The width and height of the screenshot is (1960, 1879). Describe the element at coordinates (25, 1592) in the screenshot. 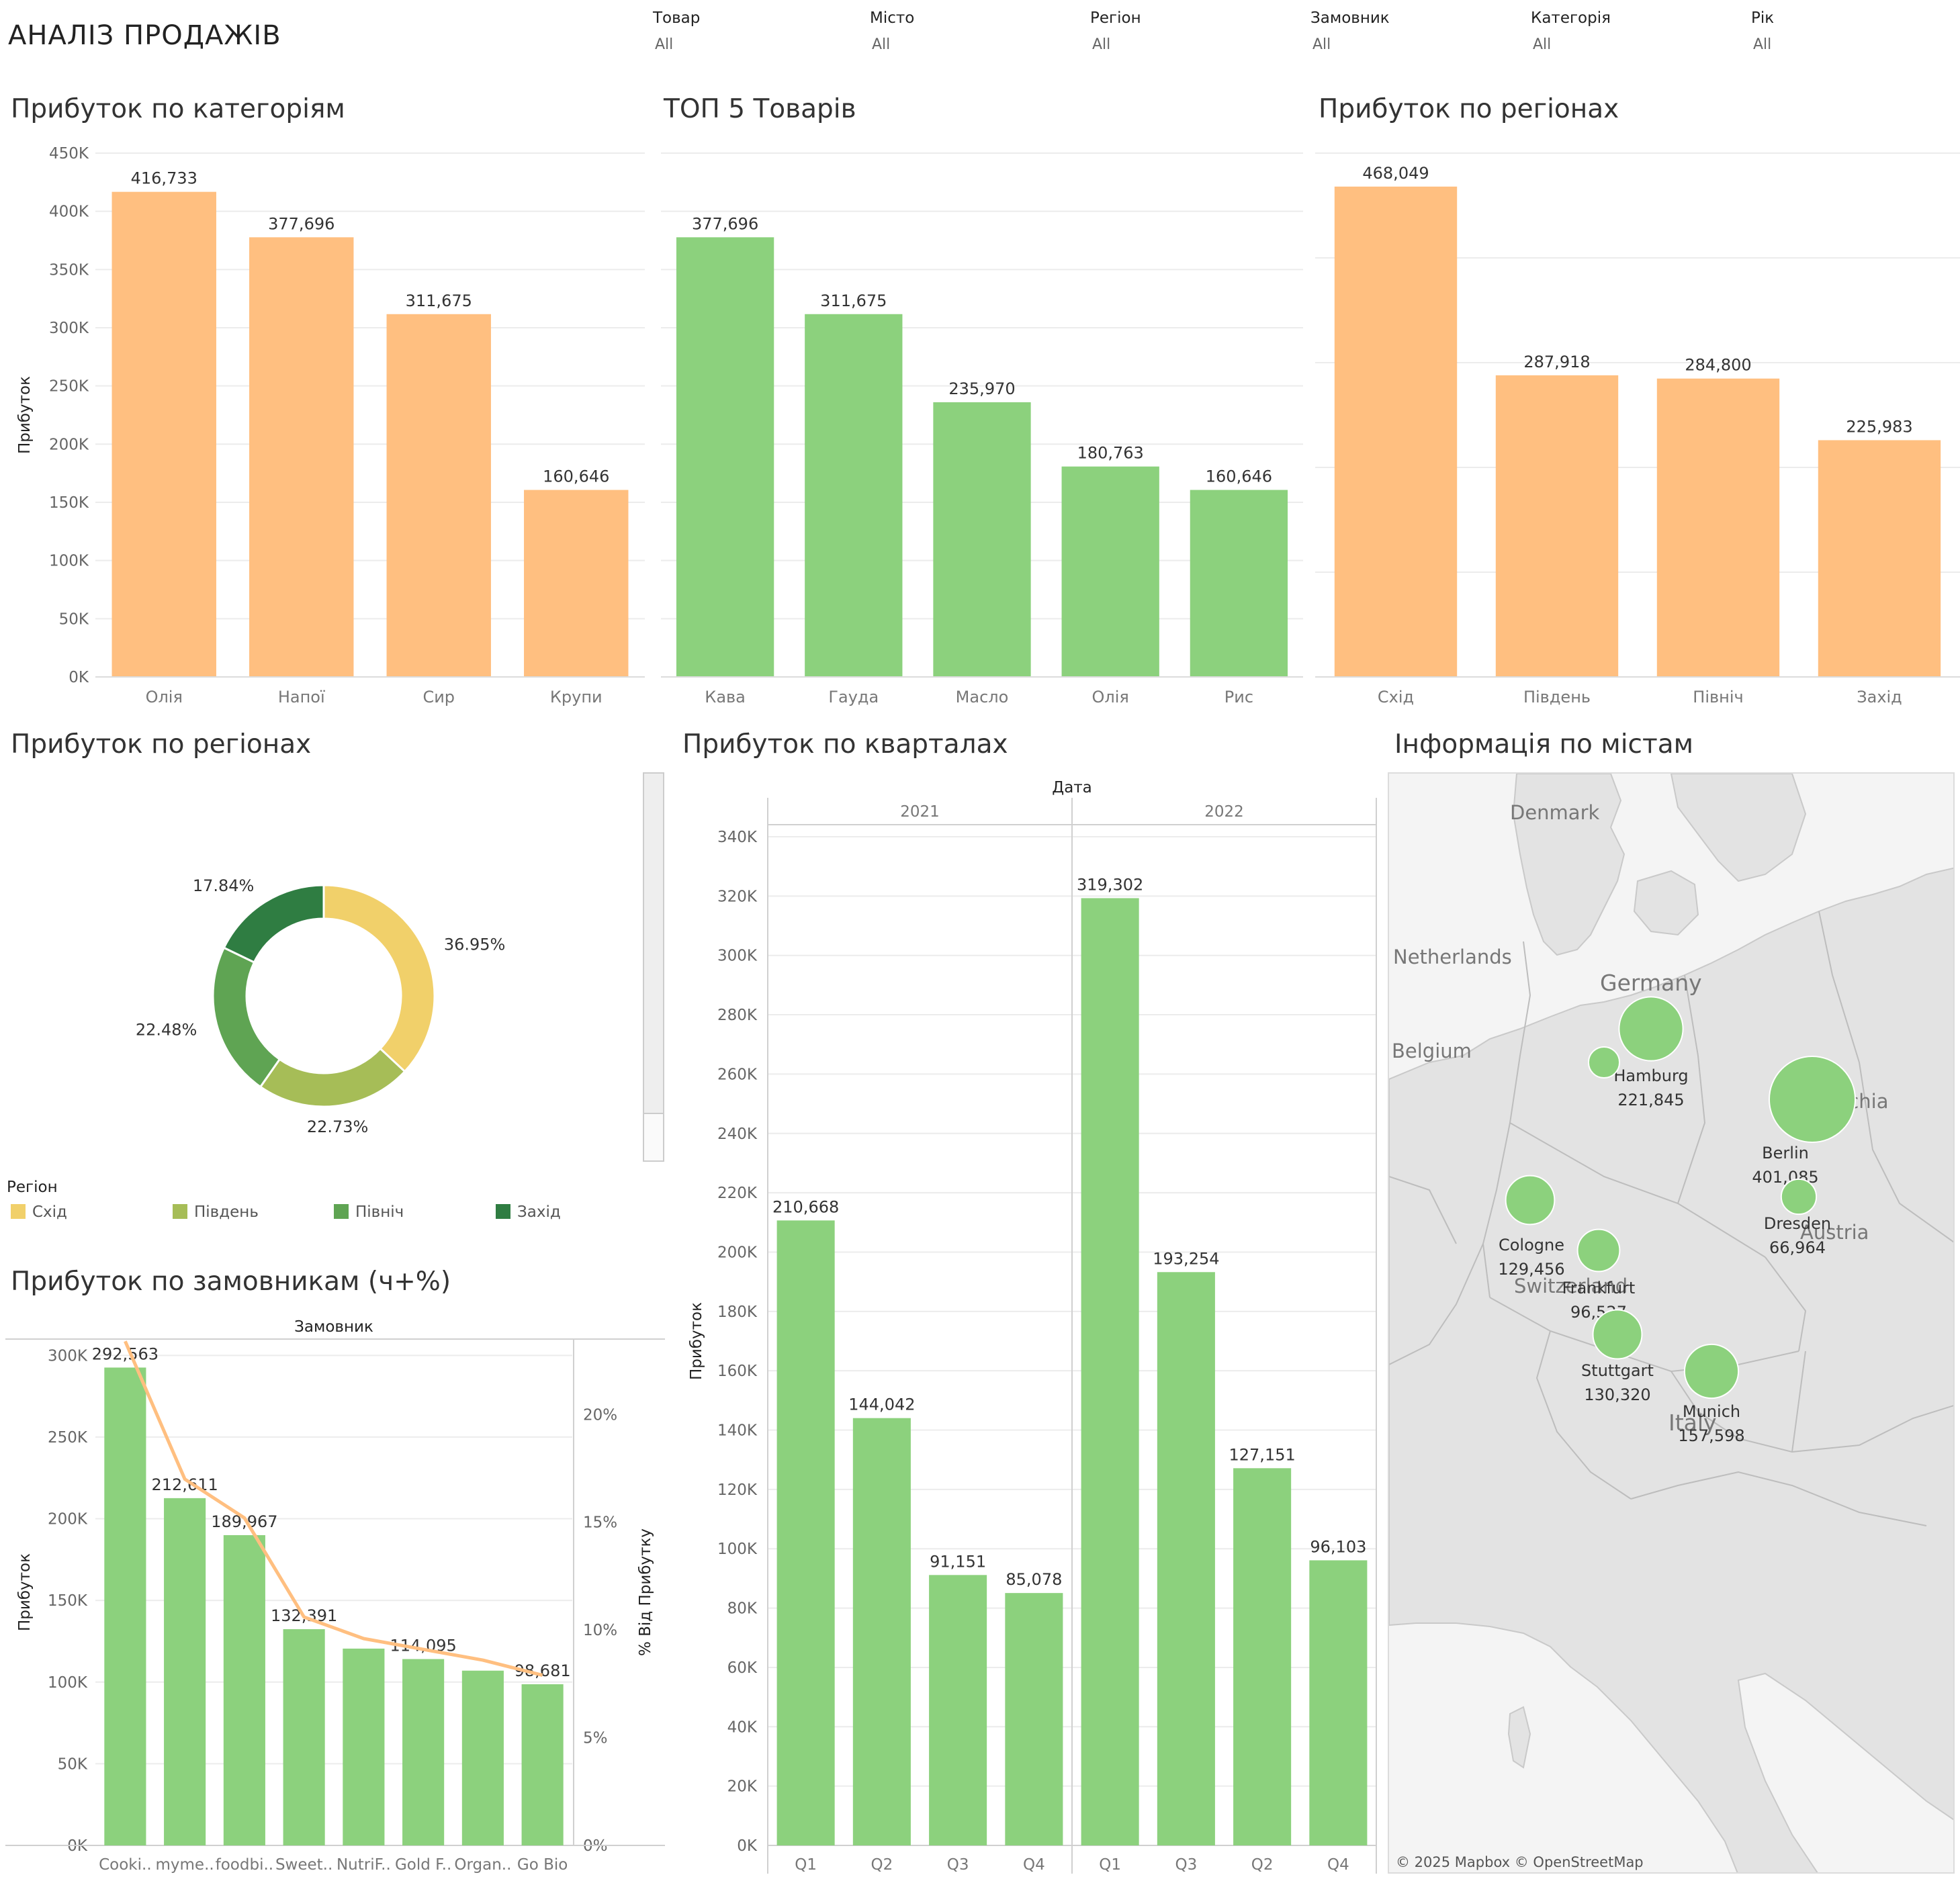

I see `y-axis-label: Прибуток` at that location.